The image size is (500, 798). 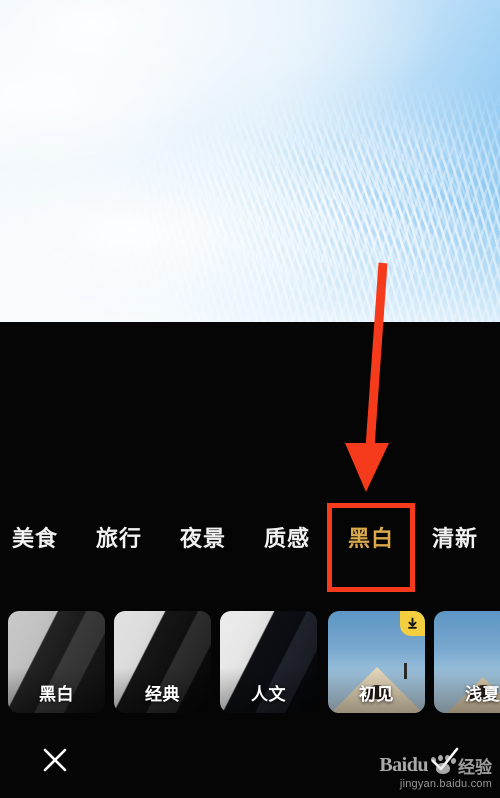 I want to click on tab-yejing: 夜景, so click(x=203, y=539).